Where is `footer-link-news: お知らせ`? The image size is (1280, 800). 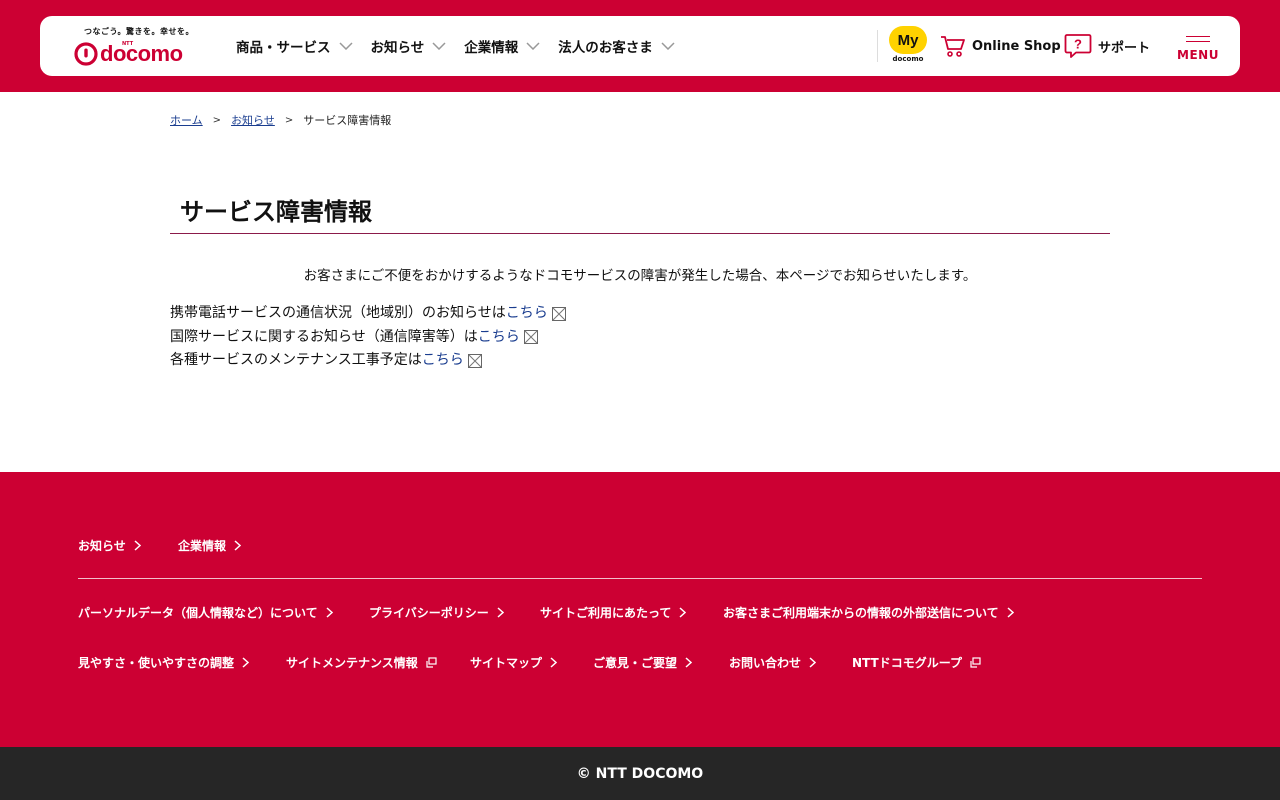
footer-link-news: お知らせ is located at coordinates (109, 545).